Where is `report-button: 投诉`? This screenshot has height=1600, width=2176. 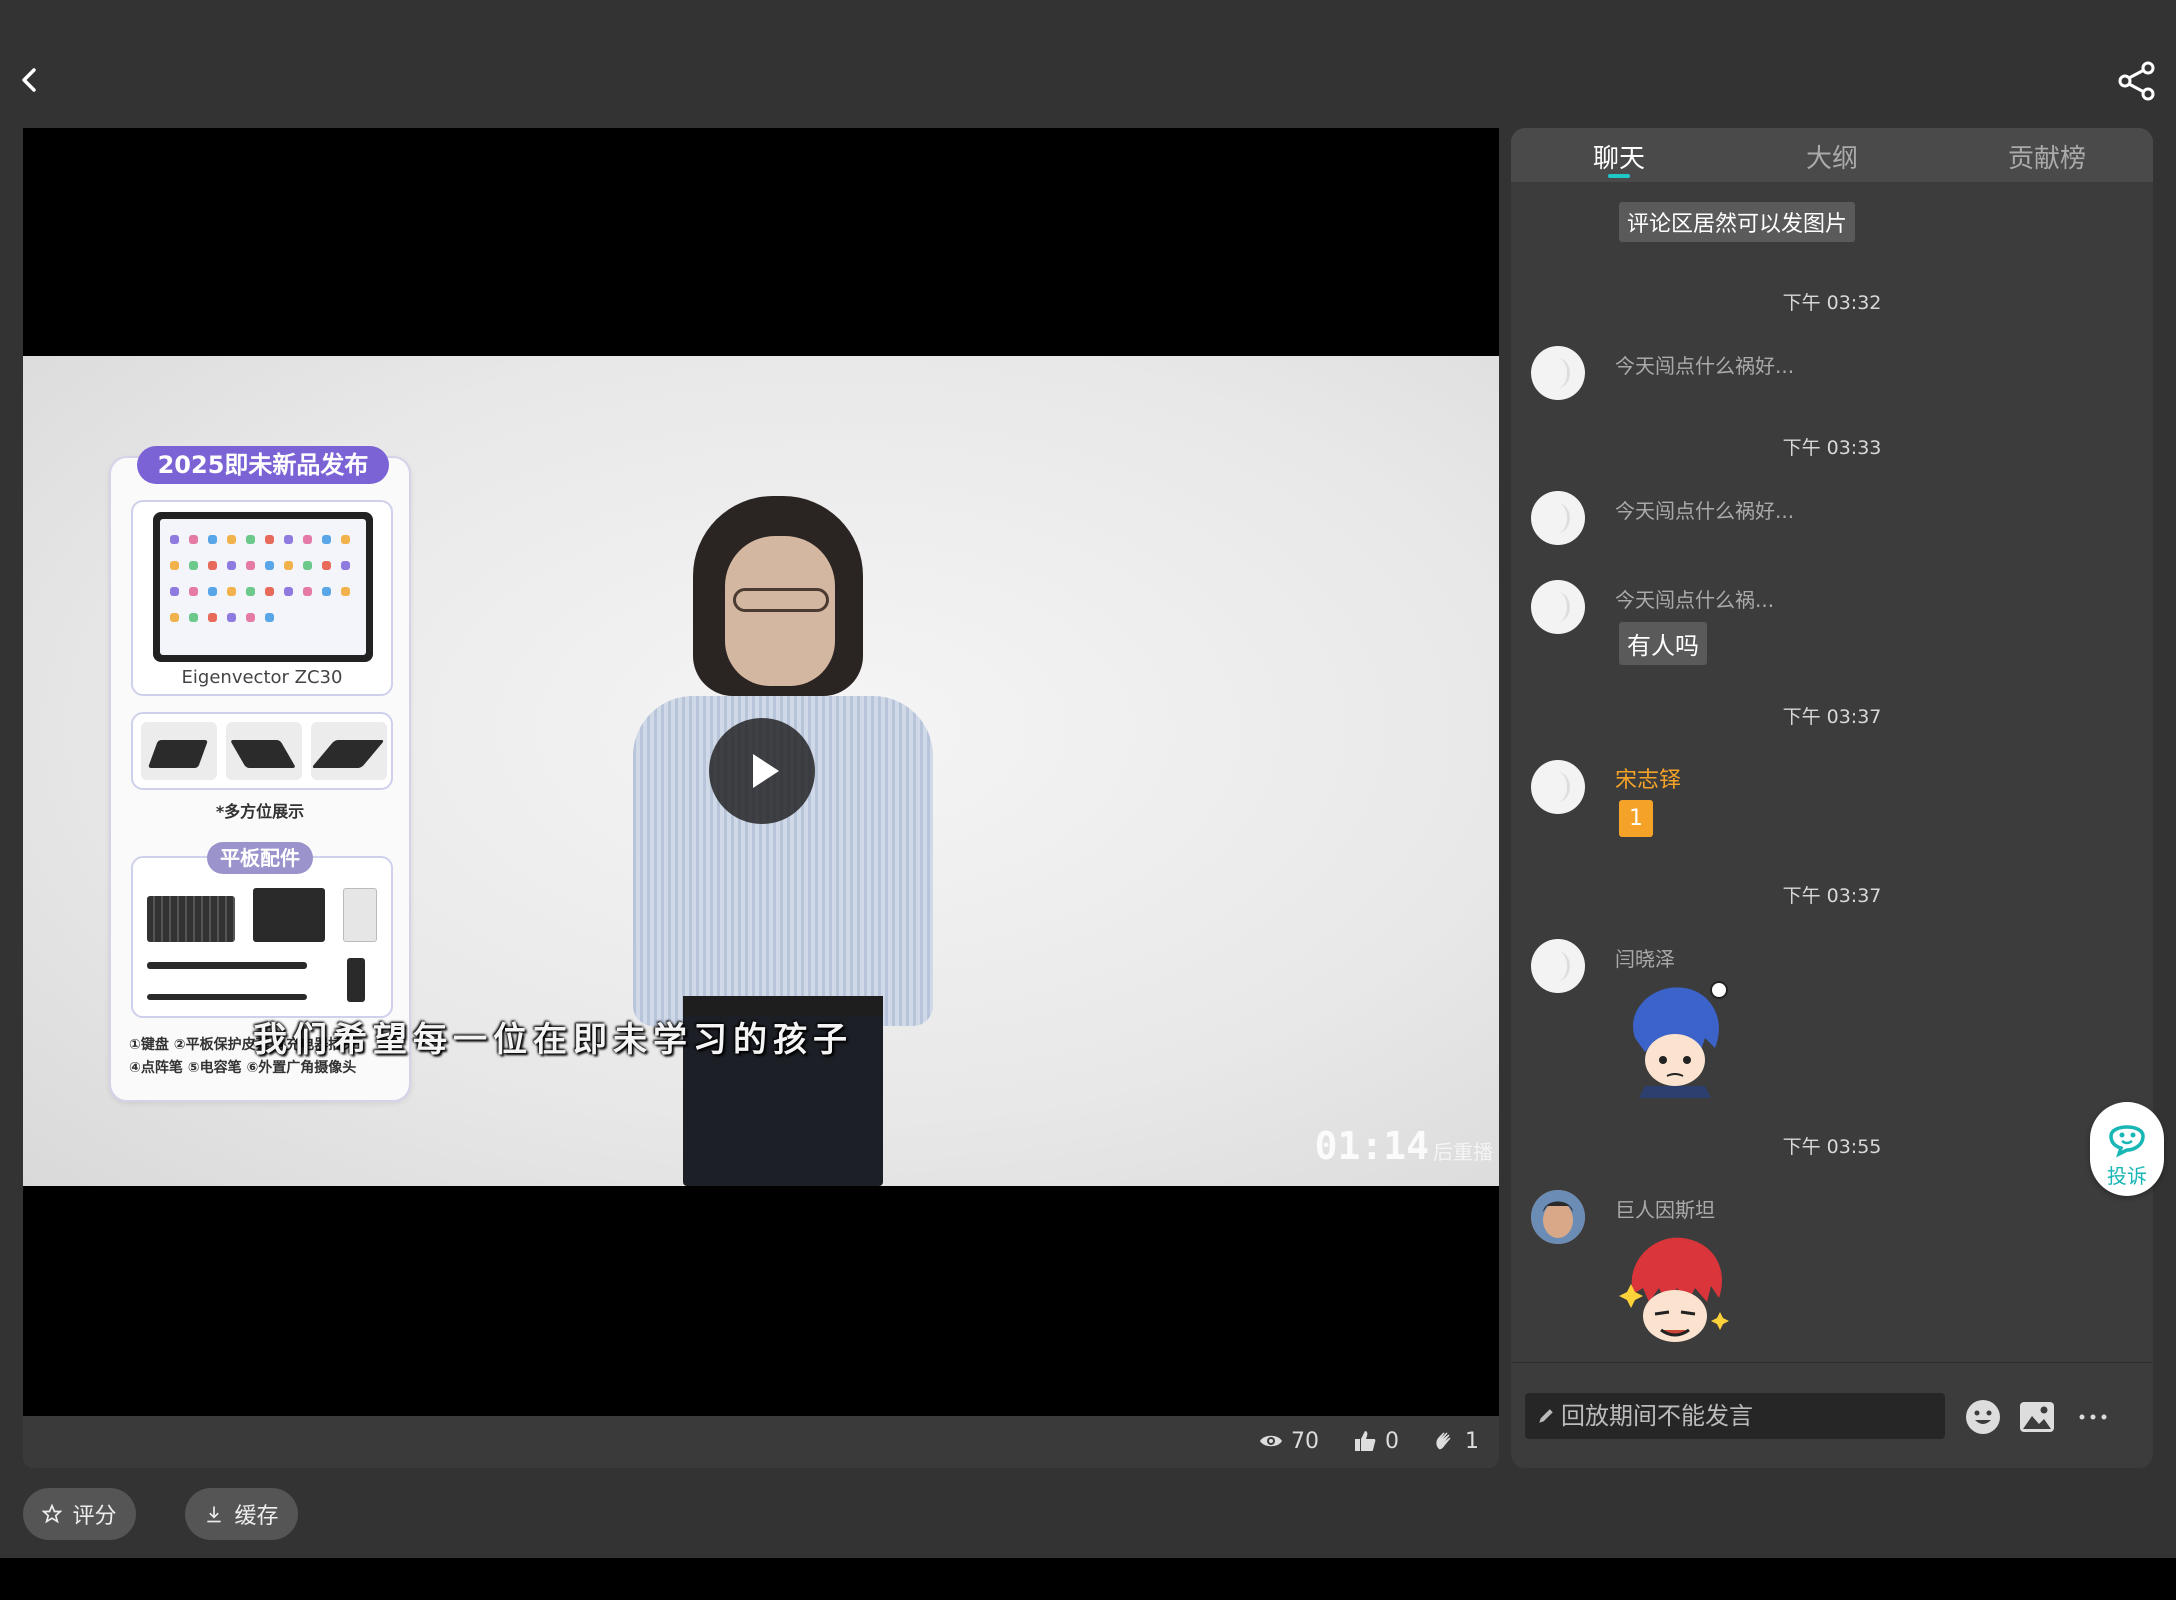 report-button: 投诉 is located at coordinates (2127, 1149).